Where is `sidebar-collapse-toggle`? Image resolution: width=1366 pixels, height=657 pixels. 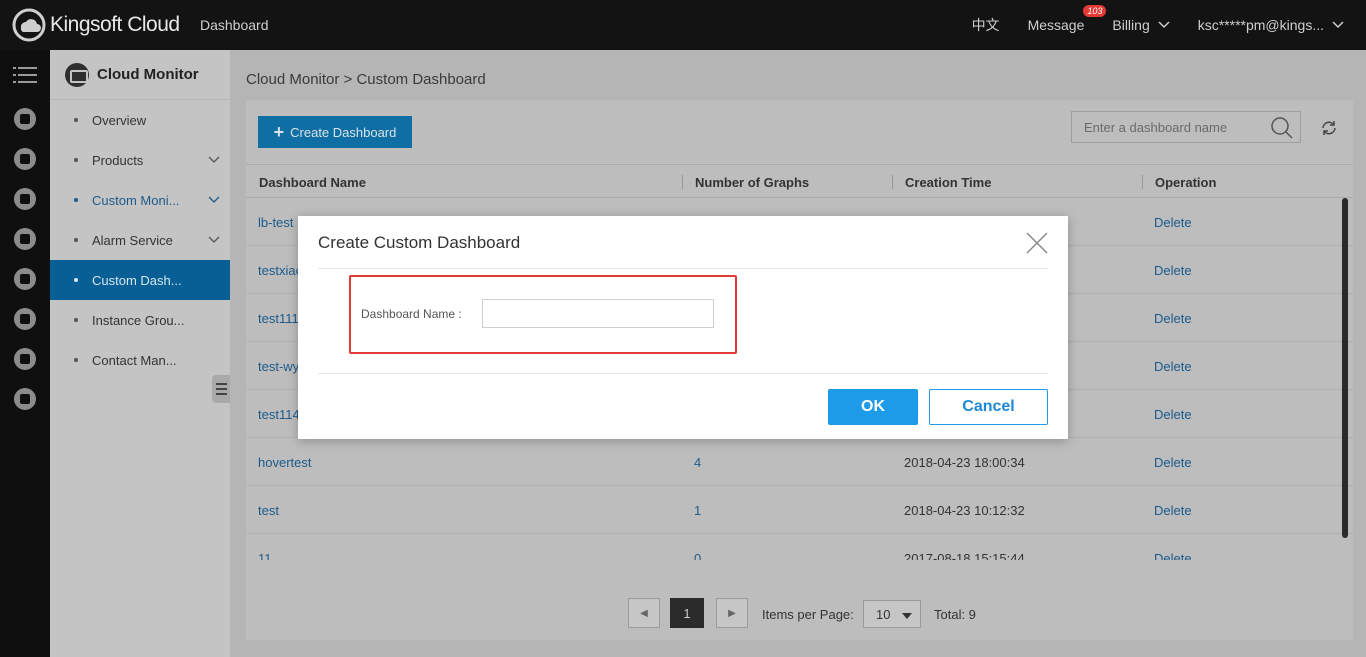
sidebar-collapse-toggle is located at coordinates (221, 389).